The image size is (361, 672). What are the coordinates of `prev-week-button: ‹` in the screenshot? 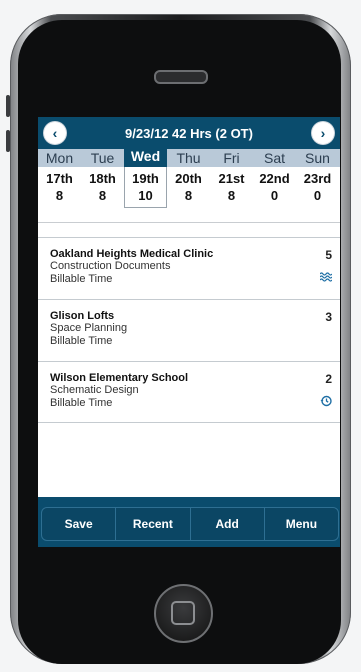 It's located at (55, 133).